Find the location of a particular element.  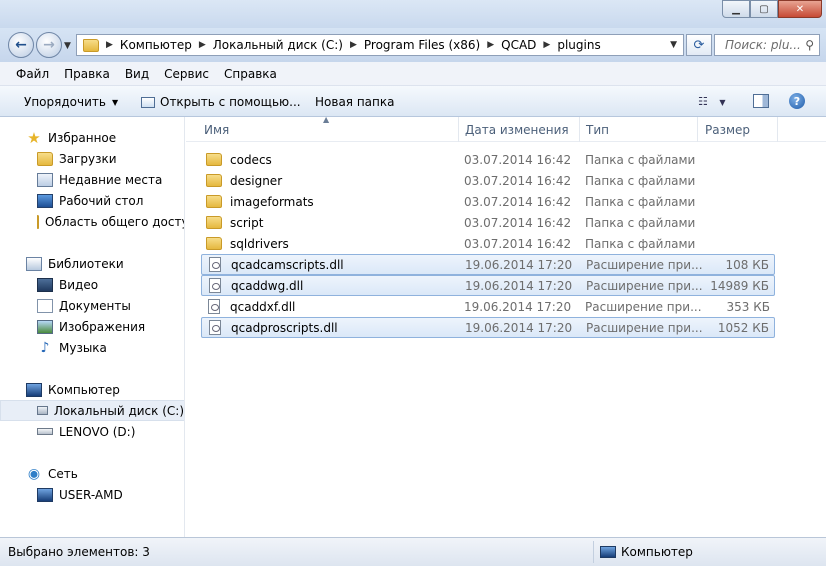

nav-images: Изображения is located at coordinates (92, 326).